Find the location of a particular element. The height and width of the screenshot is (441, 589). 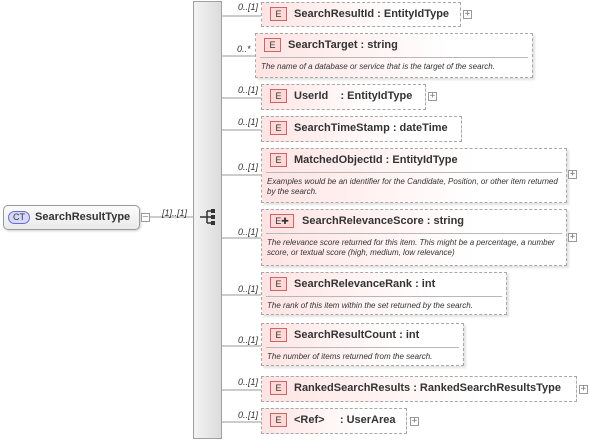

element-user-id: E UserId : EntityIdType is located at coordinates (343, 97).